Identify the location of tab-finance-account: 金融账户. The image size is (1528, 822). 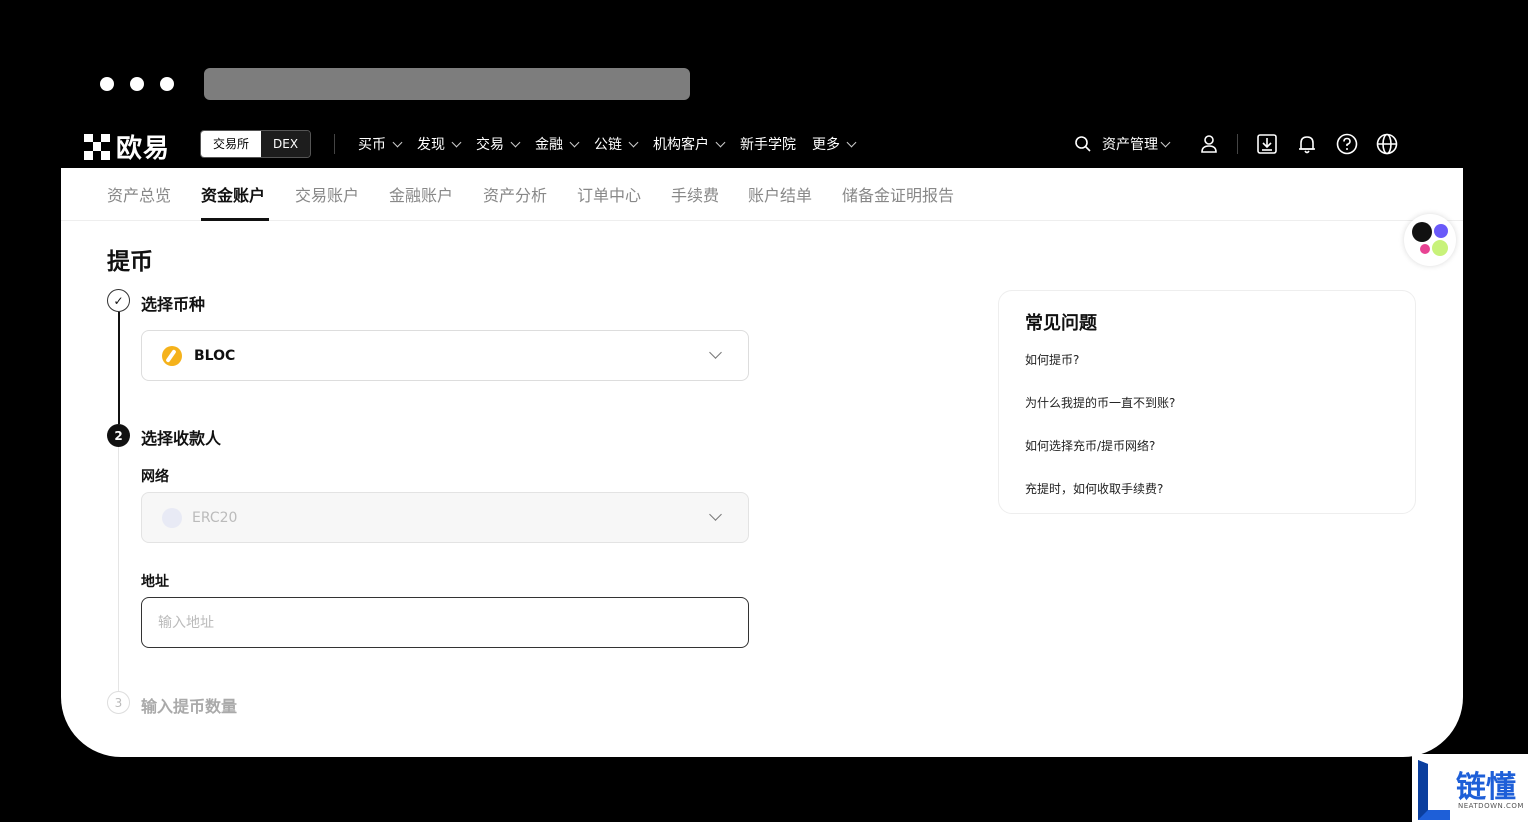
(421, 194).